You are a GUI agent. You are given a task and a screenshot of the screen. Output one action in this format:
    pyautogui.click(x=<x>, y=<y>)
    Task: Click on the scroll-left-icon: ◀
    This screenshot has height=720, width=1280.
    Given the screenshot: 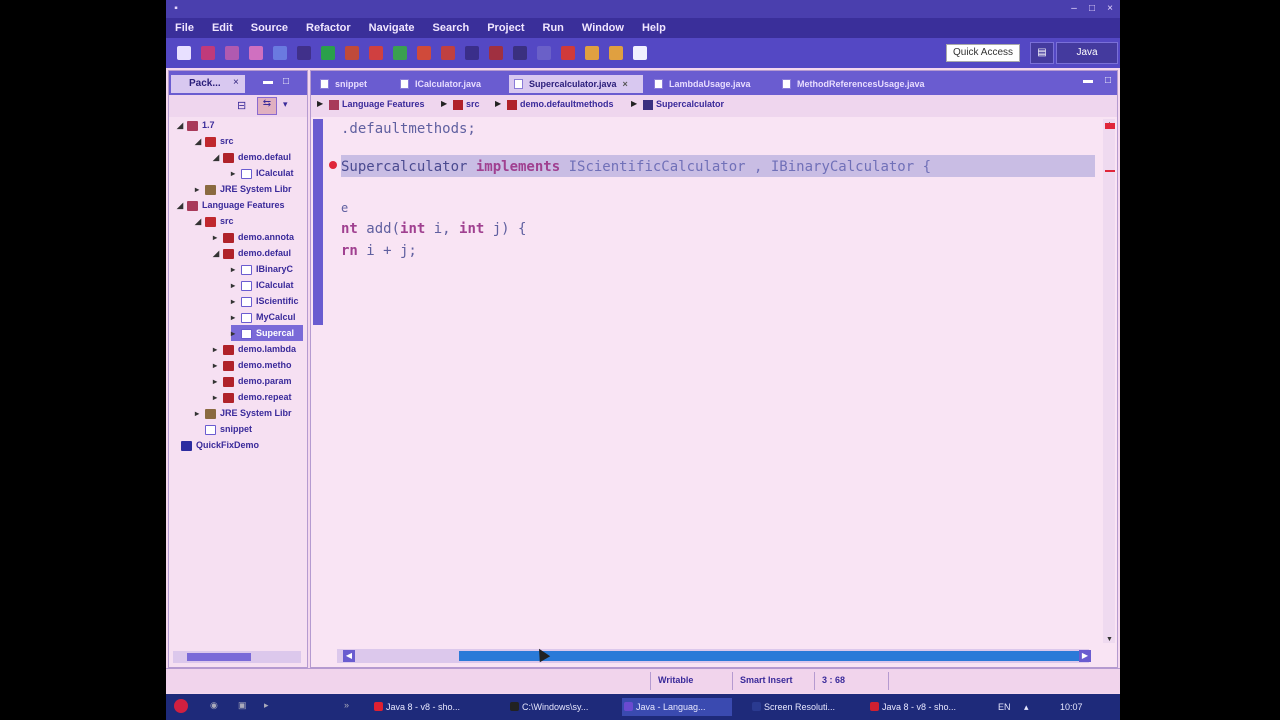 What is the action you would take?
    pyautogui.click(x=349, y=656)
    